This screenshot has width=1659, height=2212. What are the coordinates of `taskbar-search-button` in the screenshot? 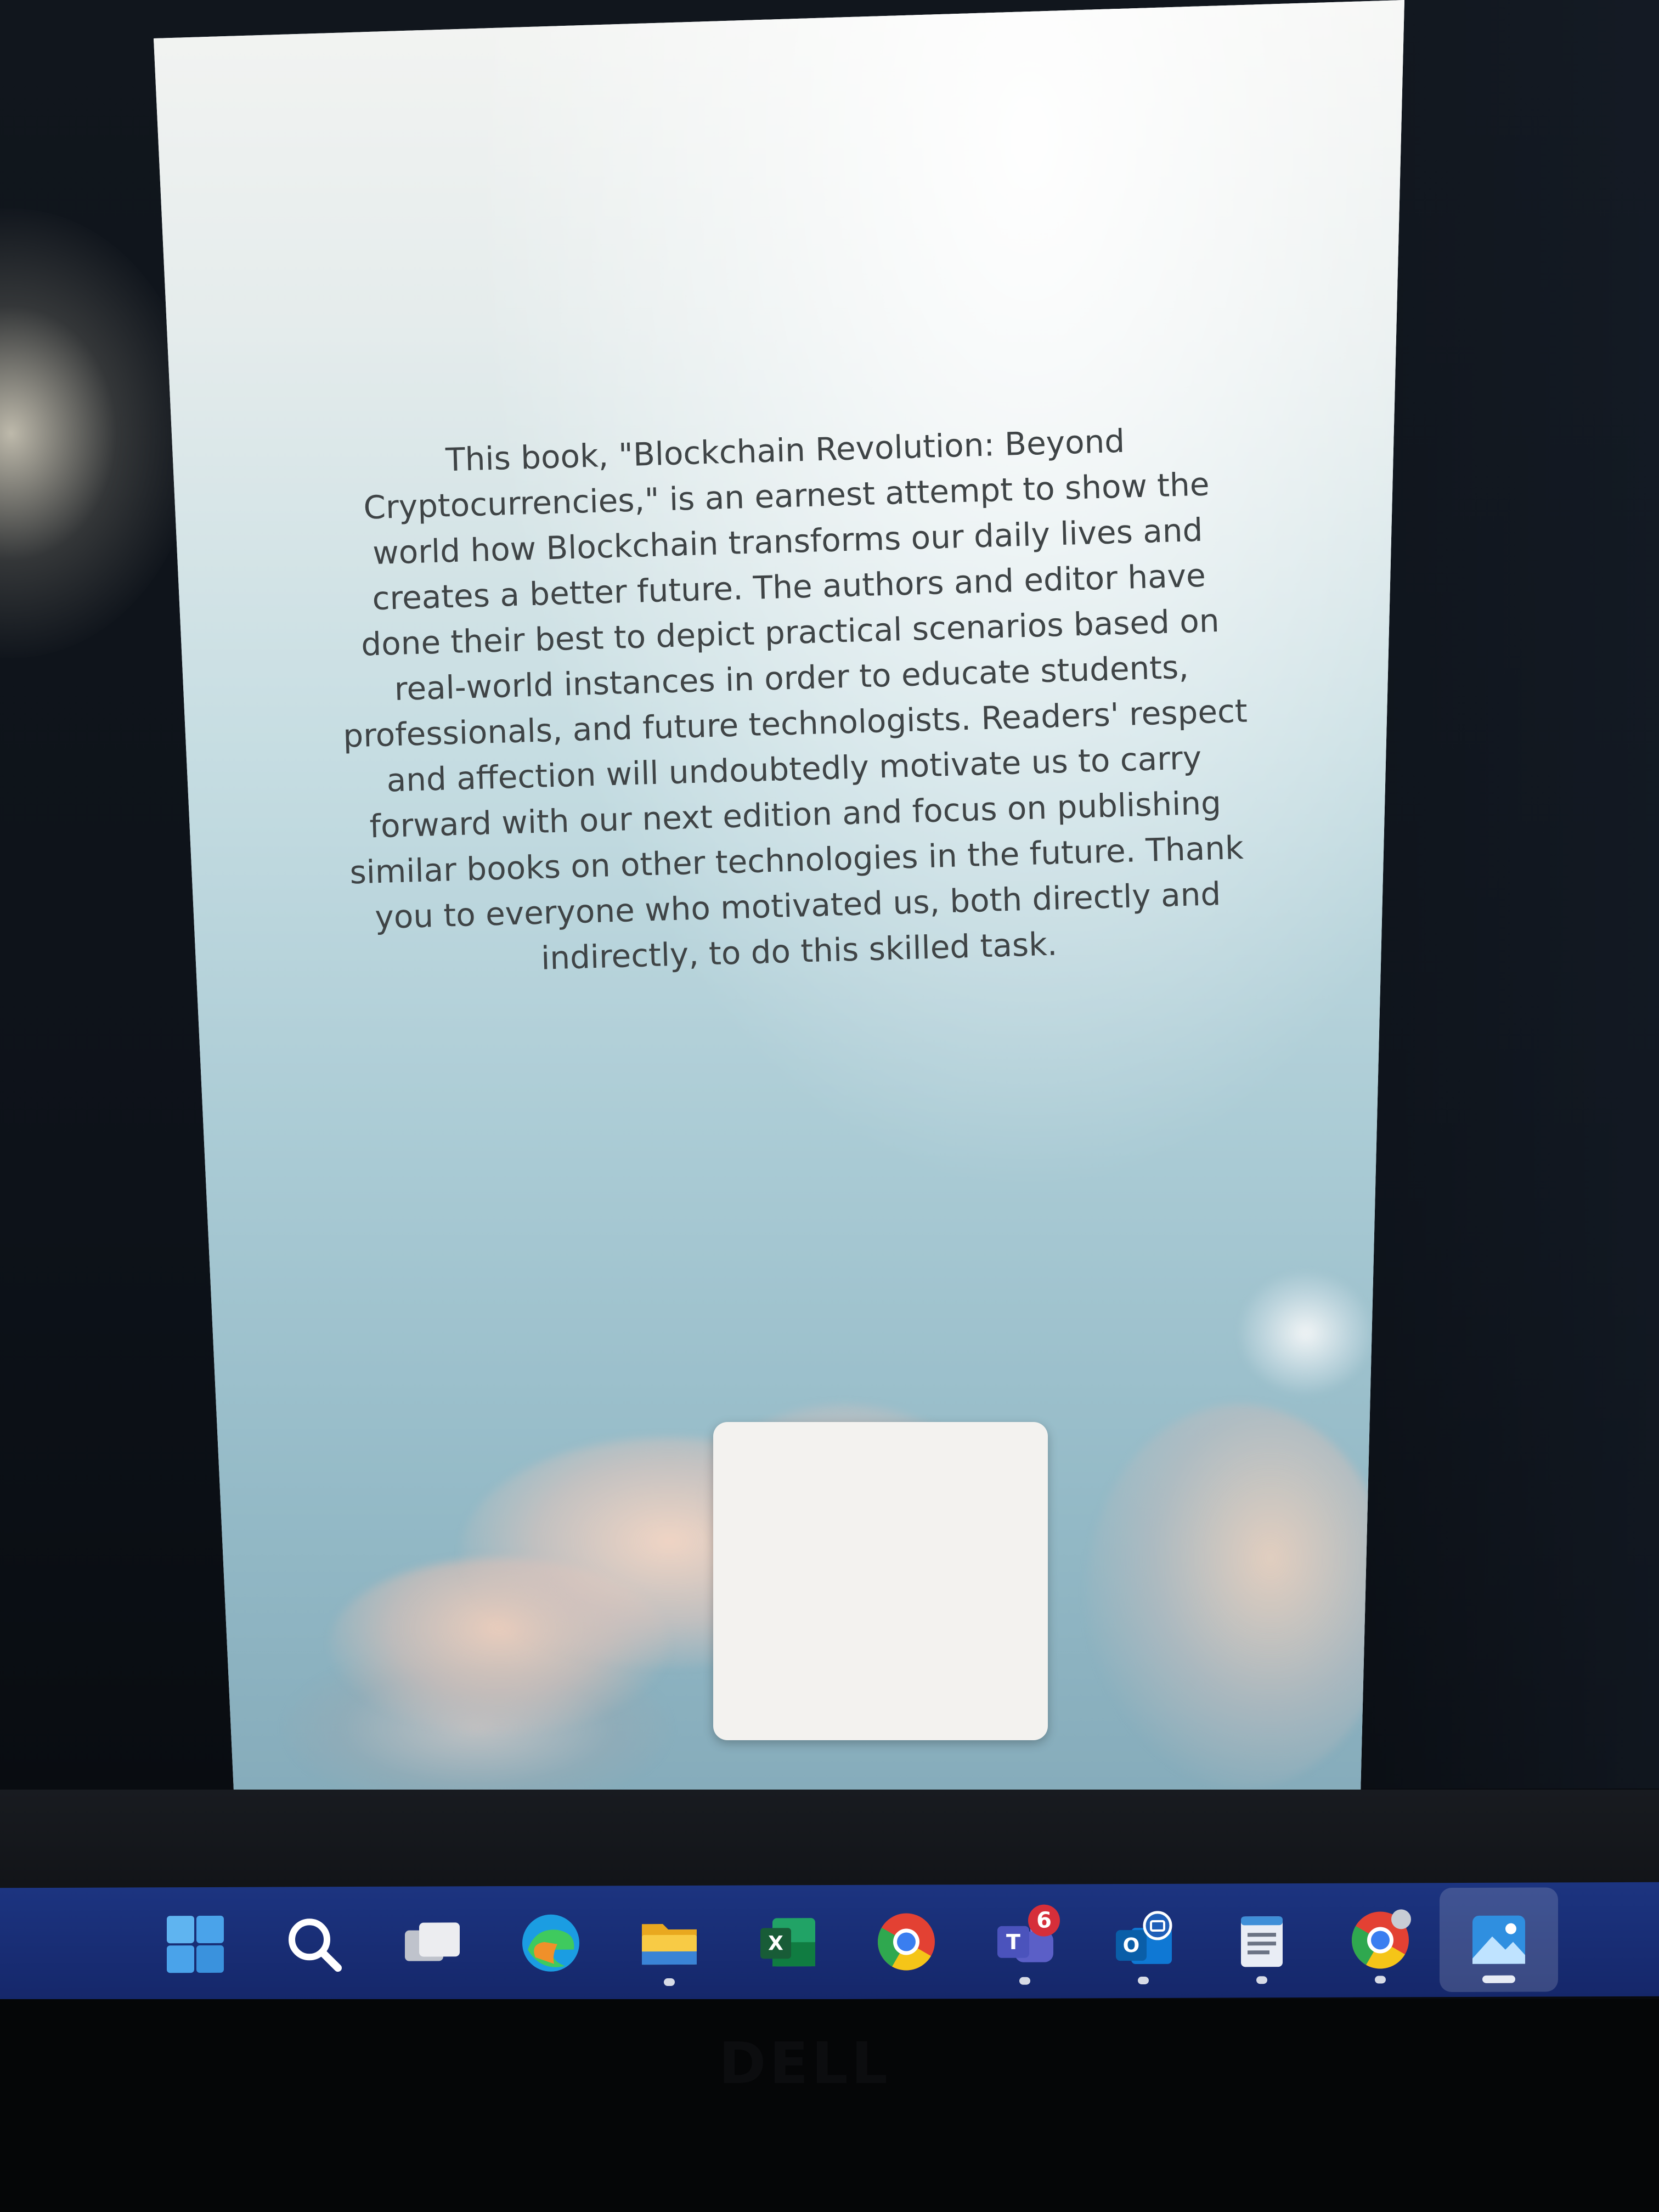 It's located at (314, 1944).